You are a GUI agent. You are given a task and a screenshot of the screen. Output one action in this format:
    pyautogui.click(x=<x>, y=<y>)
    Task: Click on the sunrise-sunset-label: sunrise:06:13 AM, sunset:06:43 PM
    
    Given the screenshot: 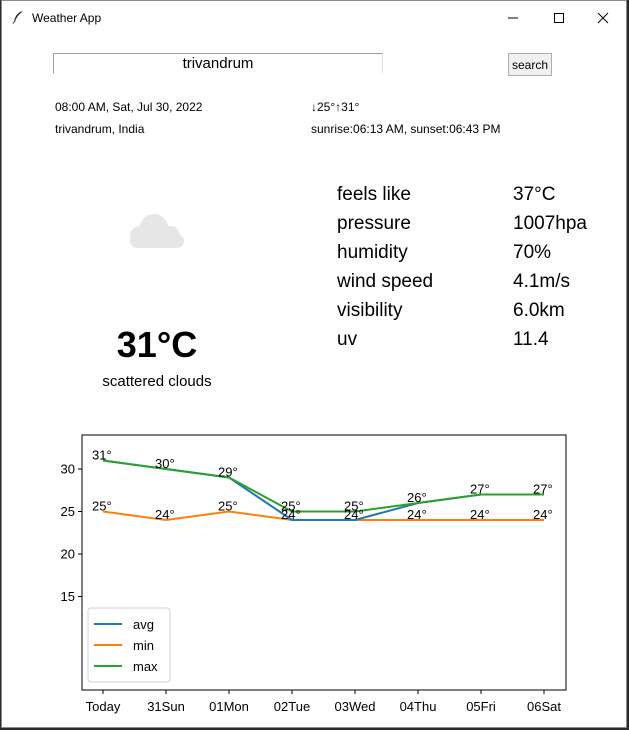 What is the action you would take?
    pyautogui.click(x=406, y=129)
    